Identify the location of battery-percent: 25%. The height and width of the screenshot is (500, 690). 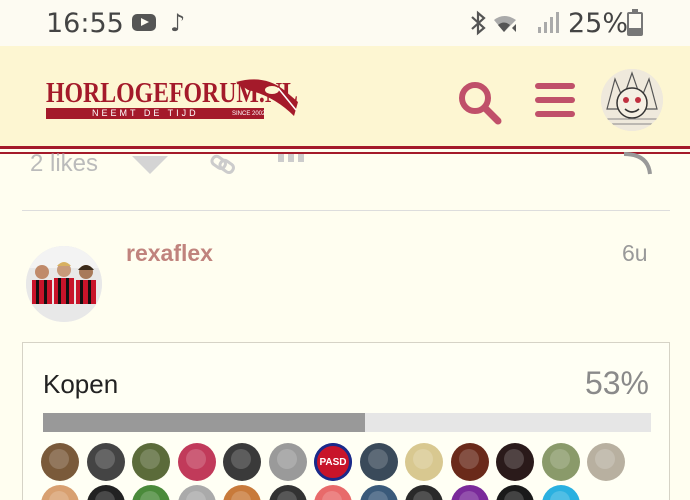
(598, 23).